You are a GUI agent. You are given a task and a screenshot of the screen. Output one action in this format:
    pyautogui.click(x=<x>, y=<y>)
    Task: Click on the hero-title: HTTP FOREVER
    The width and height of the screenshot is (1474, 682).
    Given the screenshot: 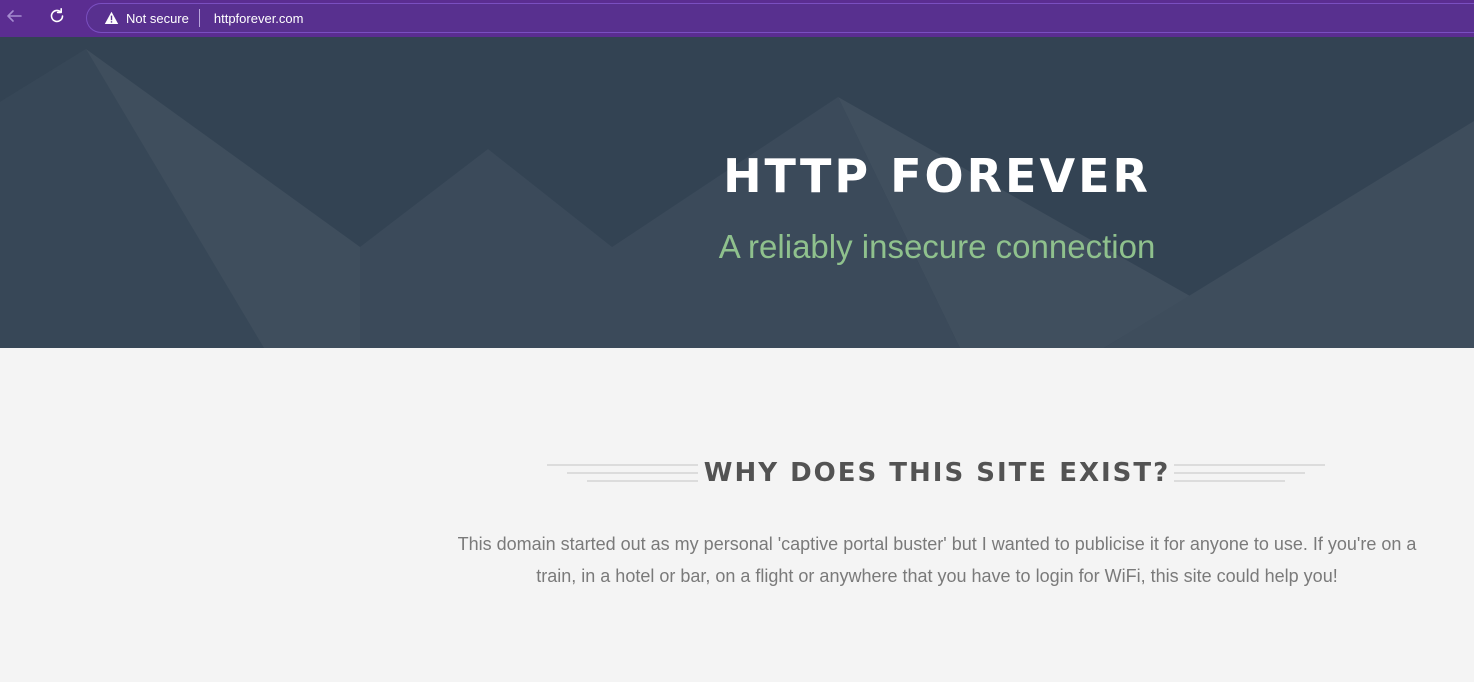 What is the action you would take?
    pyautogui.click(x=937, y=176)
    